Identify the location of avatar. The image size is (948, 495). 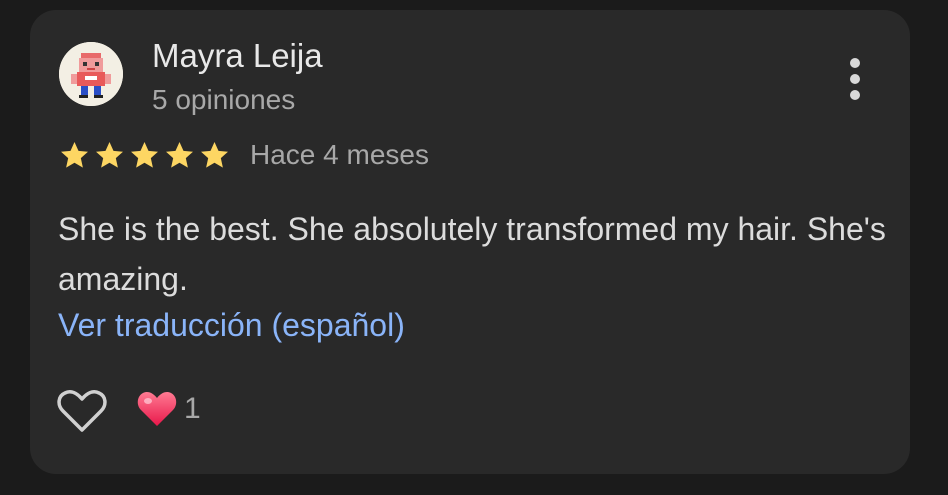
(91, 74).